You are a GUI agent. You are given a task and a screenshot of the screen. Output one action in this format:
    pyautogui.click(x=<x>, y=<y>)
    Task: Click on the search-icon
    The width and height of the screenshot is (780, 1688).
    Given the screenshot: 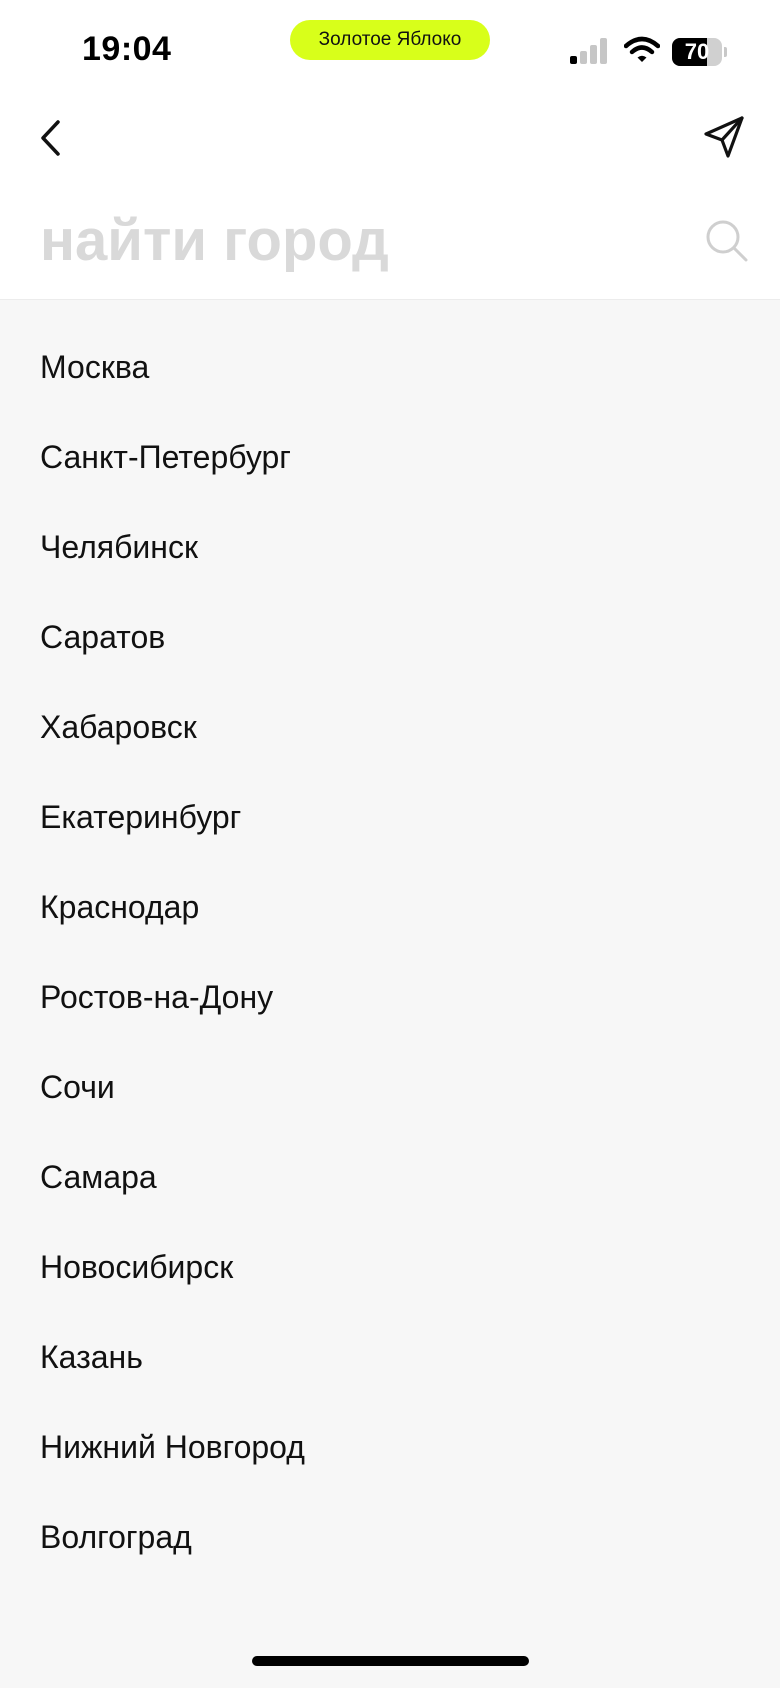 What is the action you would take?
    pyautogui.click(x=727, y=241)
    